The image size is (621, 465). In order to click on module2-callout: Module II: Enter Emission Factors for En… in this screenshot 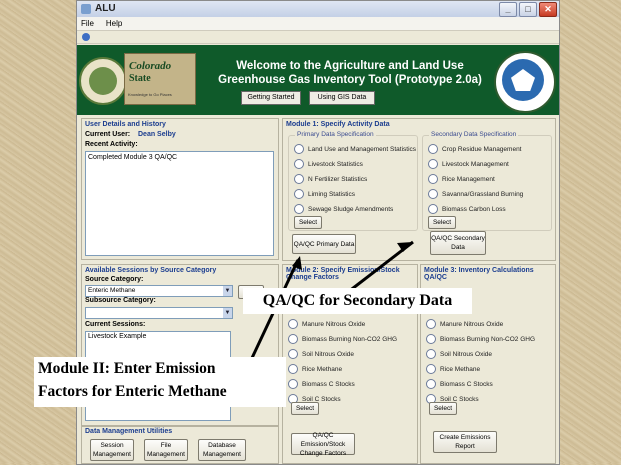, I will do `click(160, 382)`.